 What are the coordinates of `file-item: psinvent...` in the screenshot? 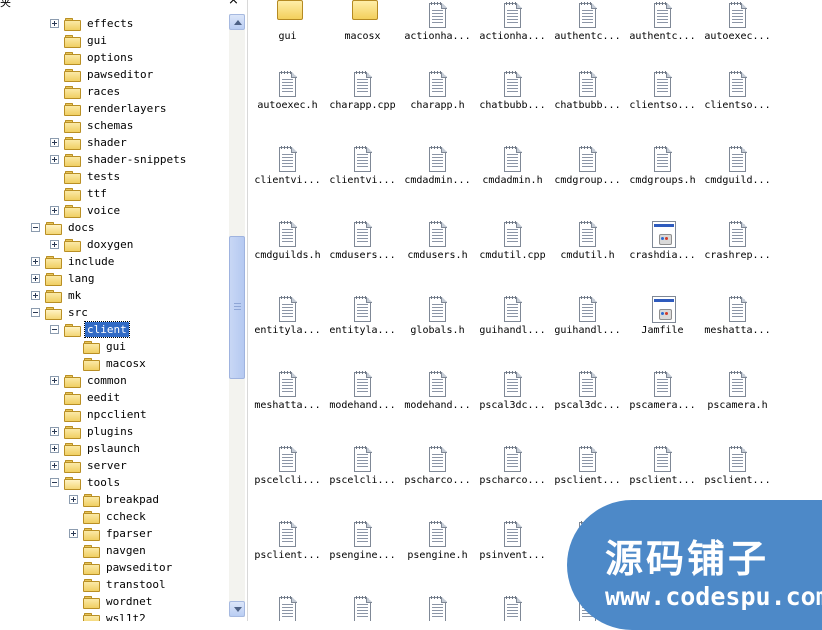 It's located at (512, 547).